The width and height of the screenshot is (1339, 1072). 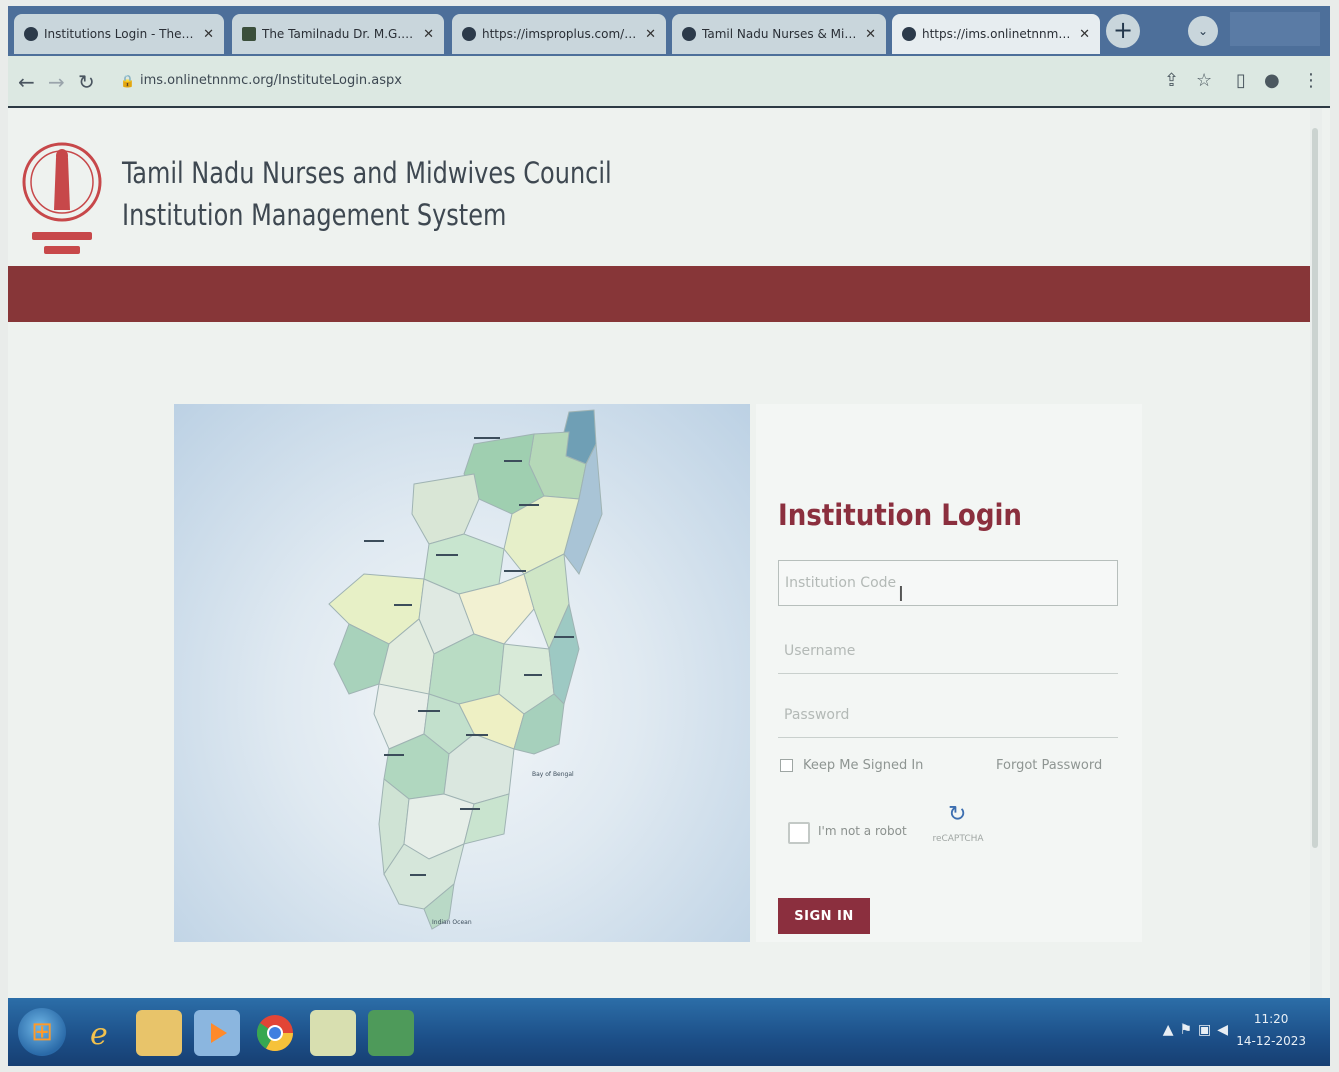 I want to click on menu-icon: ⋮, so click(x=1311, y=81).